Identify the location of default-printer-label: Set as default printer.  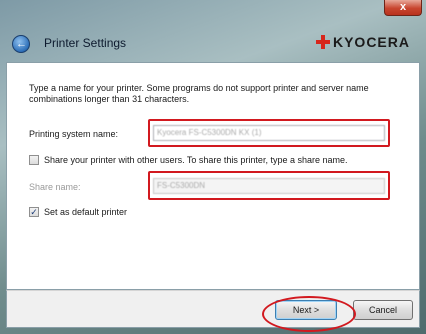
(86, 212).